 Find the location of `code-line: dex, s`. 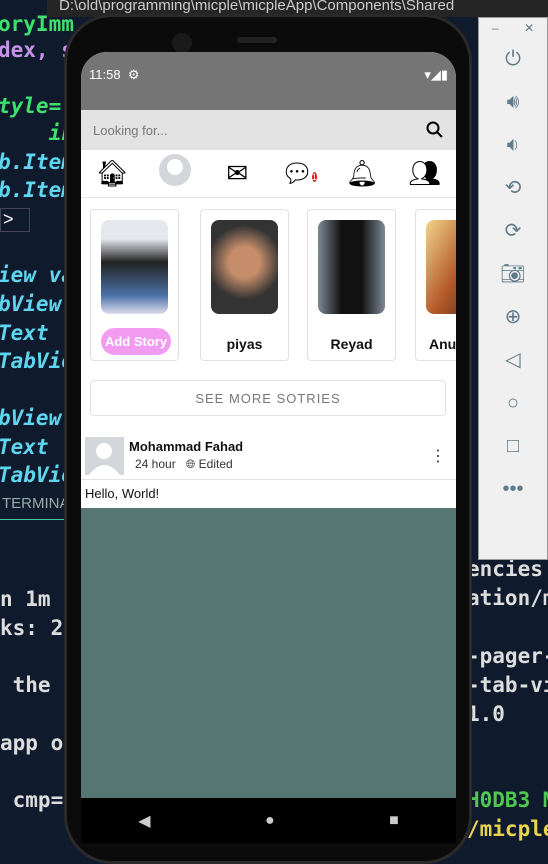

code-line: dex, s is located at coordinates (37, 50).